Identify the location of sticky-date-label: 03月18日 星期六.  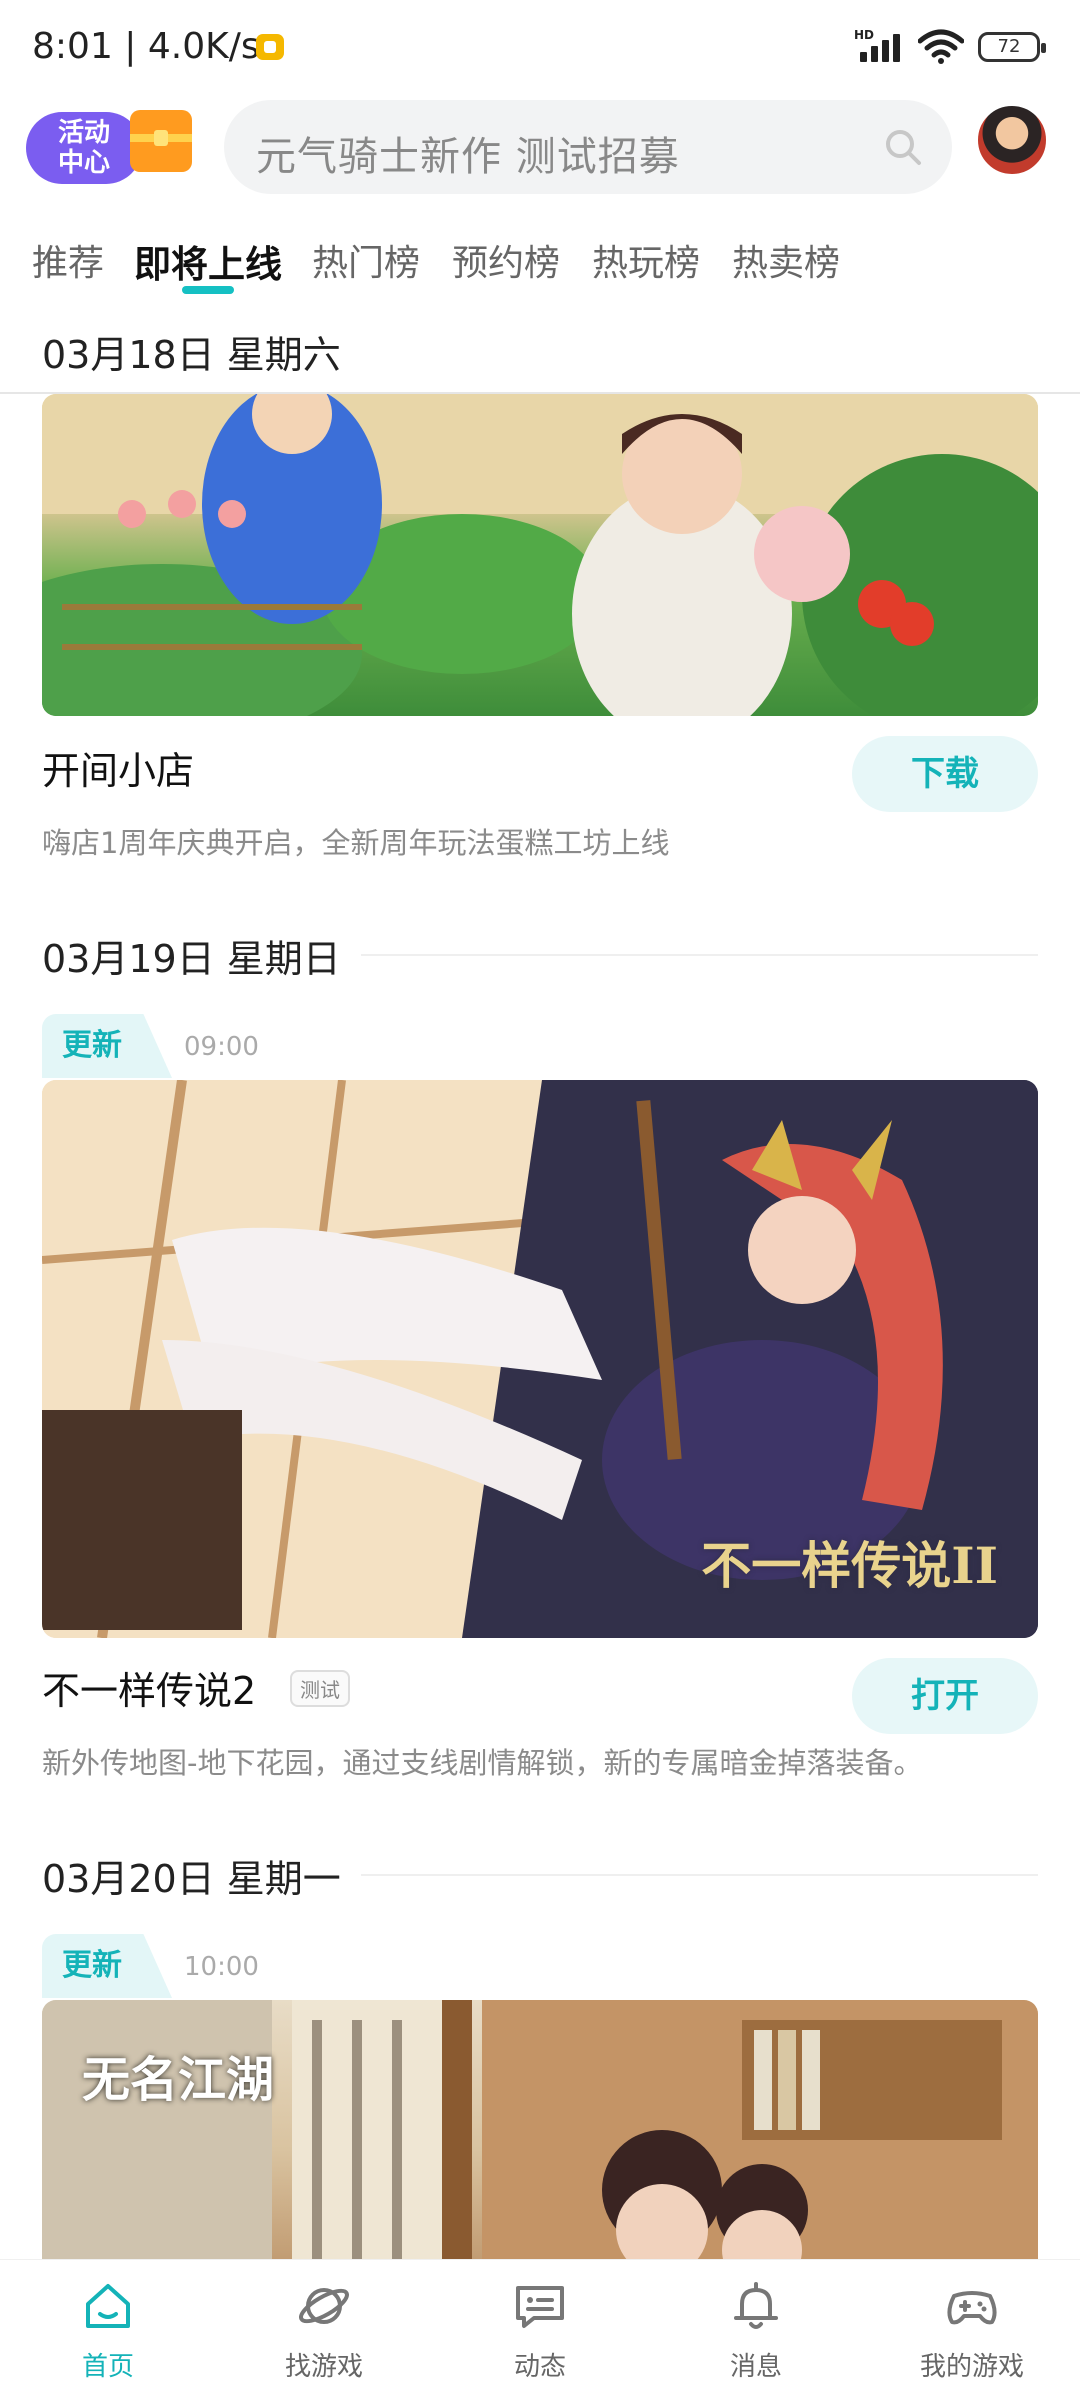
(191, 355).